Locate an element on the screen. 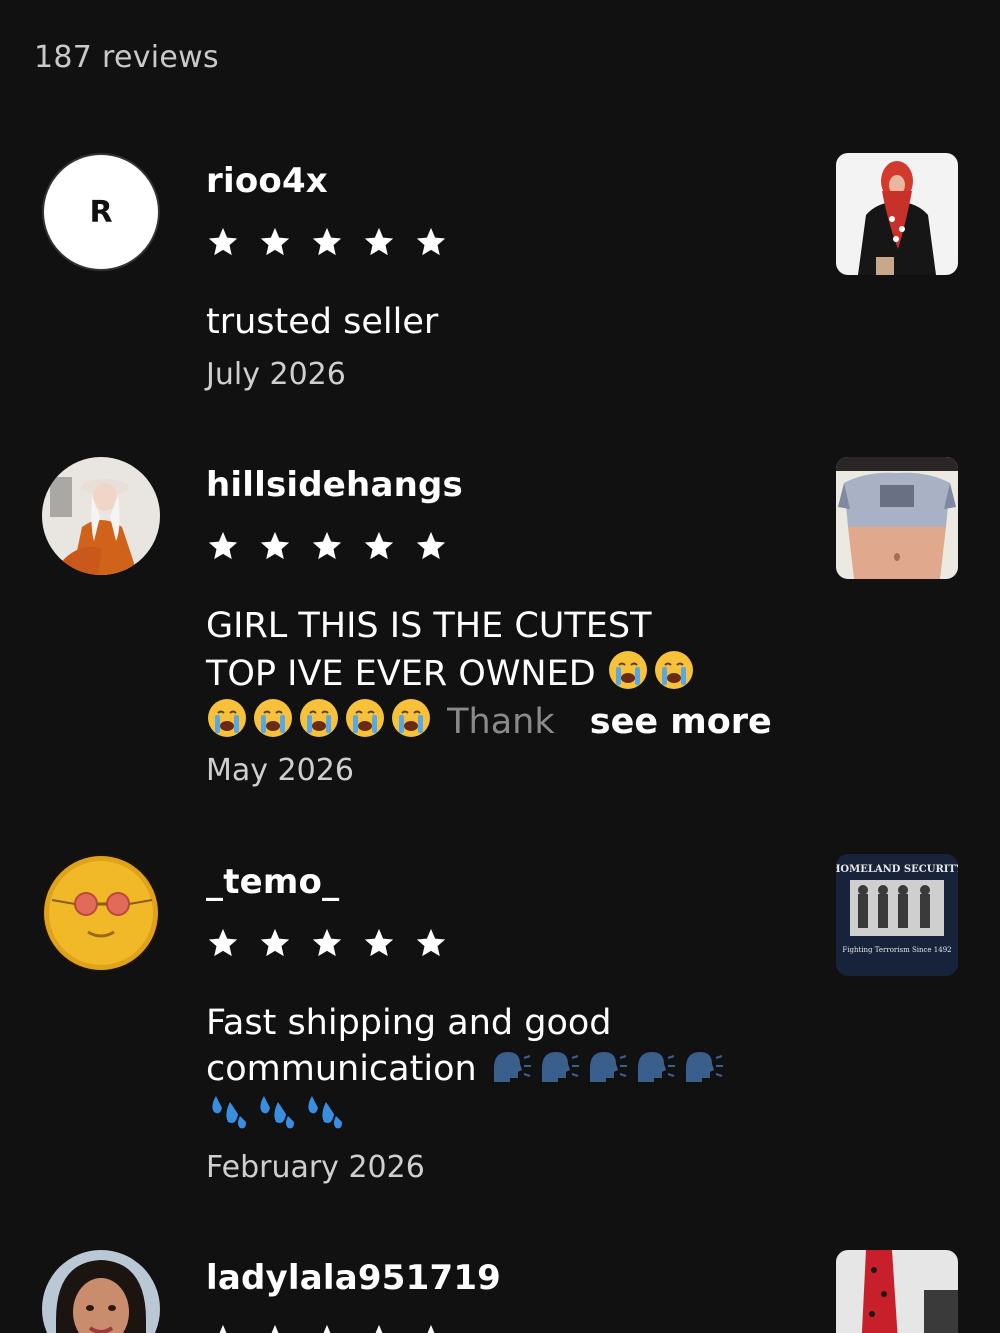 The height and width of the screenshot is (1333, 1000). review-text: trusted seller is located at coordinates (322, 322).